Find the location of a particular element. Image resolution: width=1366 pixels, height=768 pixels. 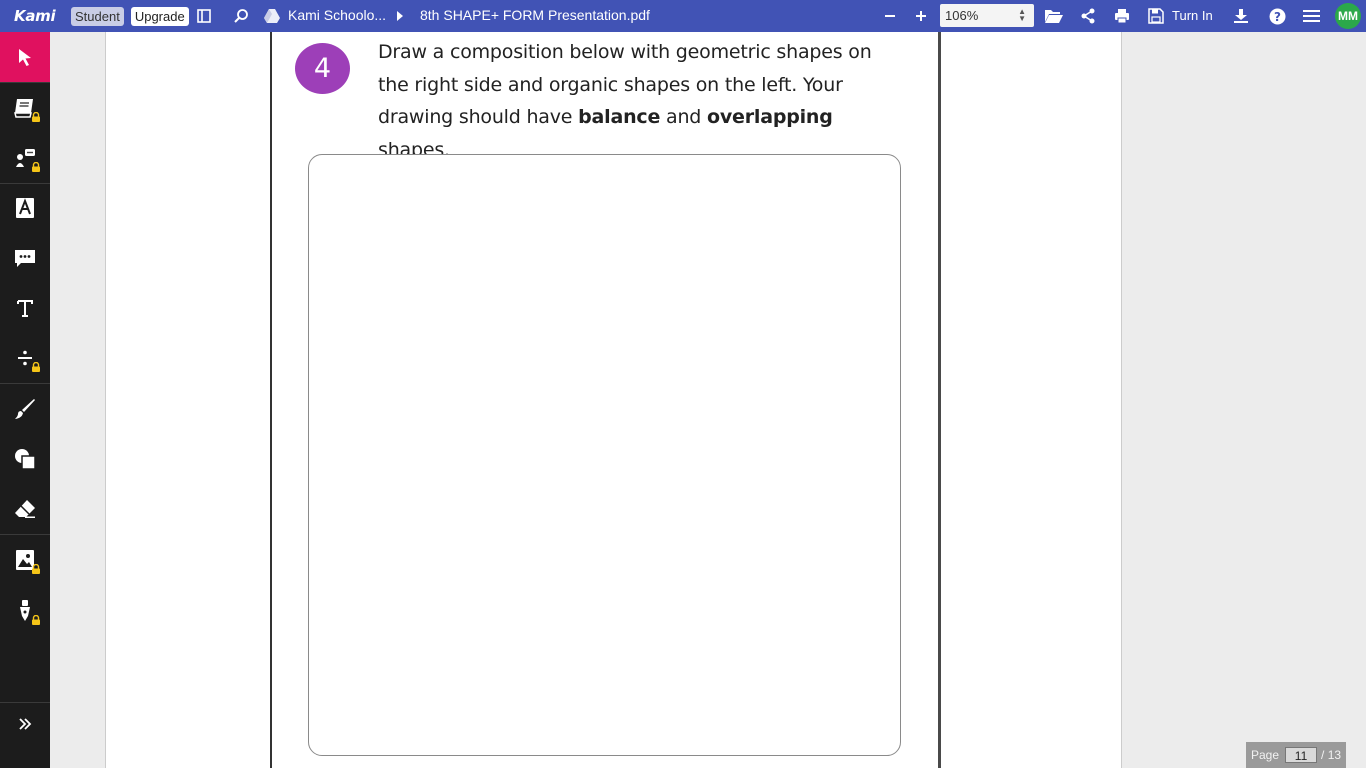

expand-sidebar-button is located at coordinates (25, 724).